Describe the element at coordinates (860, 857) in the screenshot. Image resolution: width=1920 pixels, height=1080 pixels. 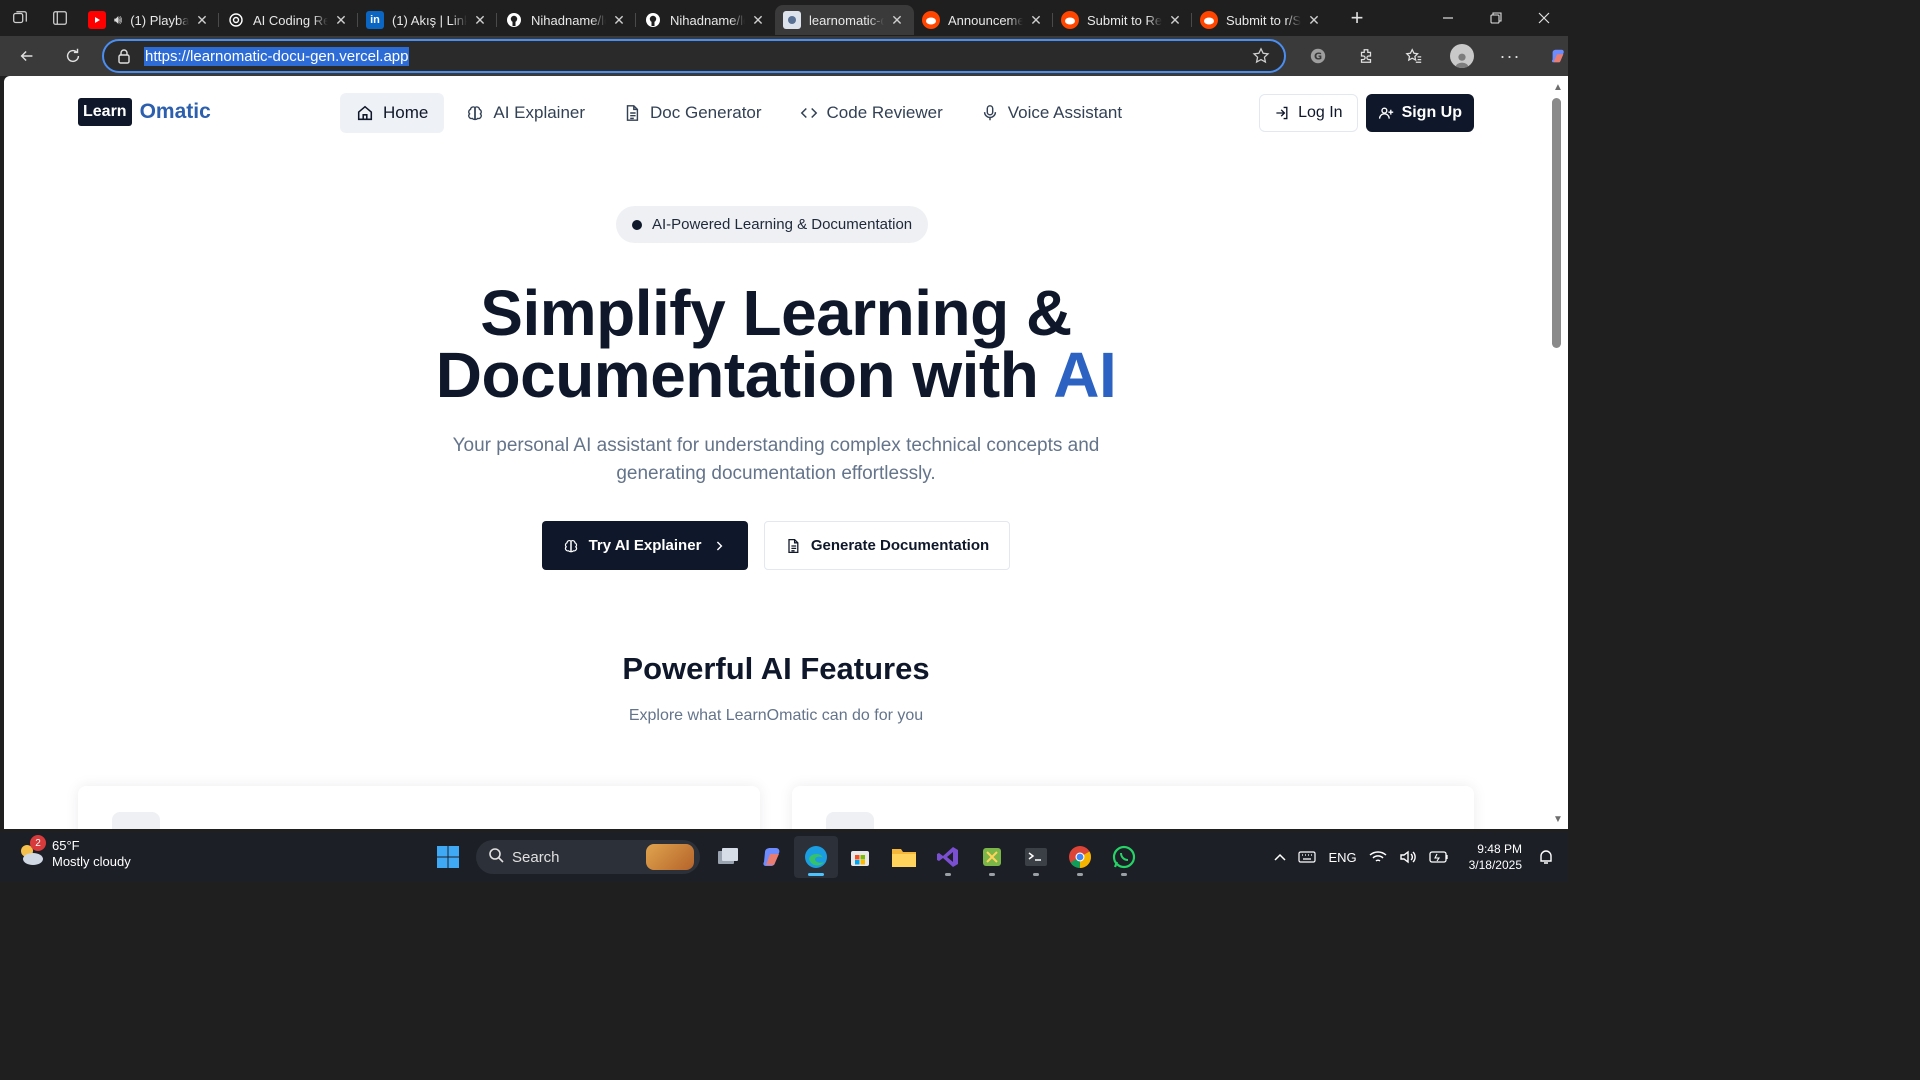
I see `microsoft-store-icon` at that location.